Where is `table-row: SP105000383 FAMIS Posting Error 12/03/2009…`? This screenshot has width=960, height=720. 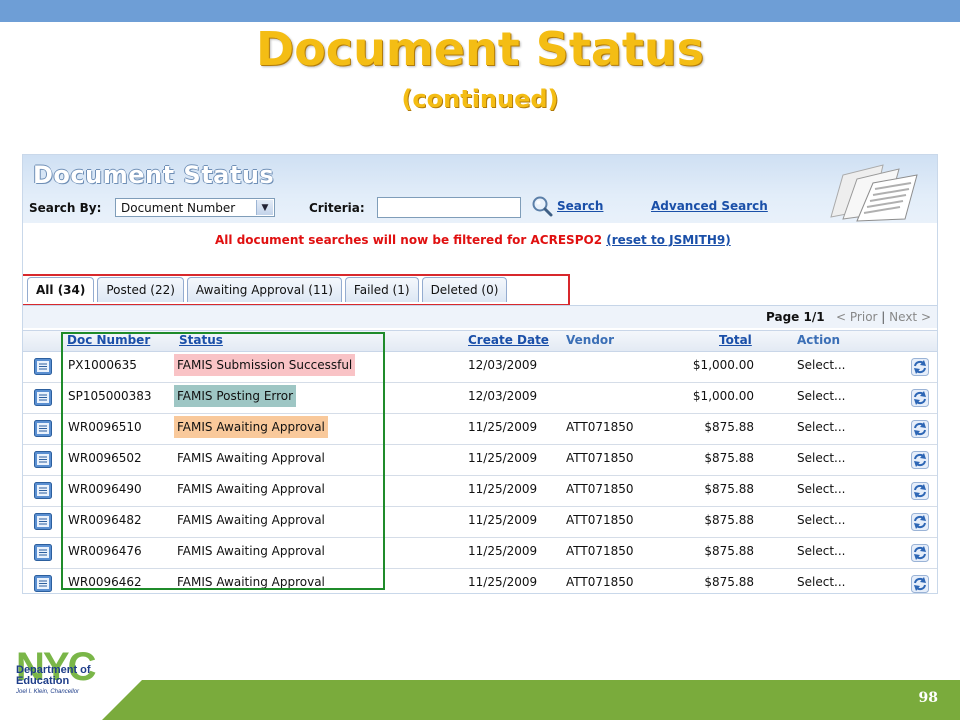 table-row: SP105000383 FAMIS Posting Error 12/03/2009… is located at coordinates (480, 398).